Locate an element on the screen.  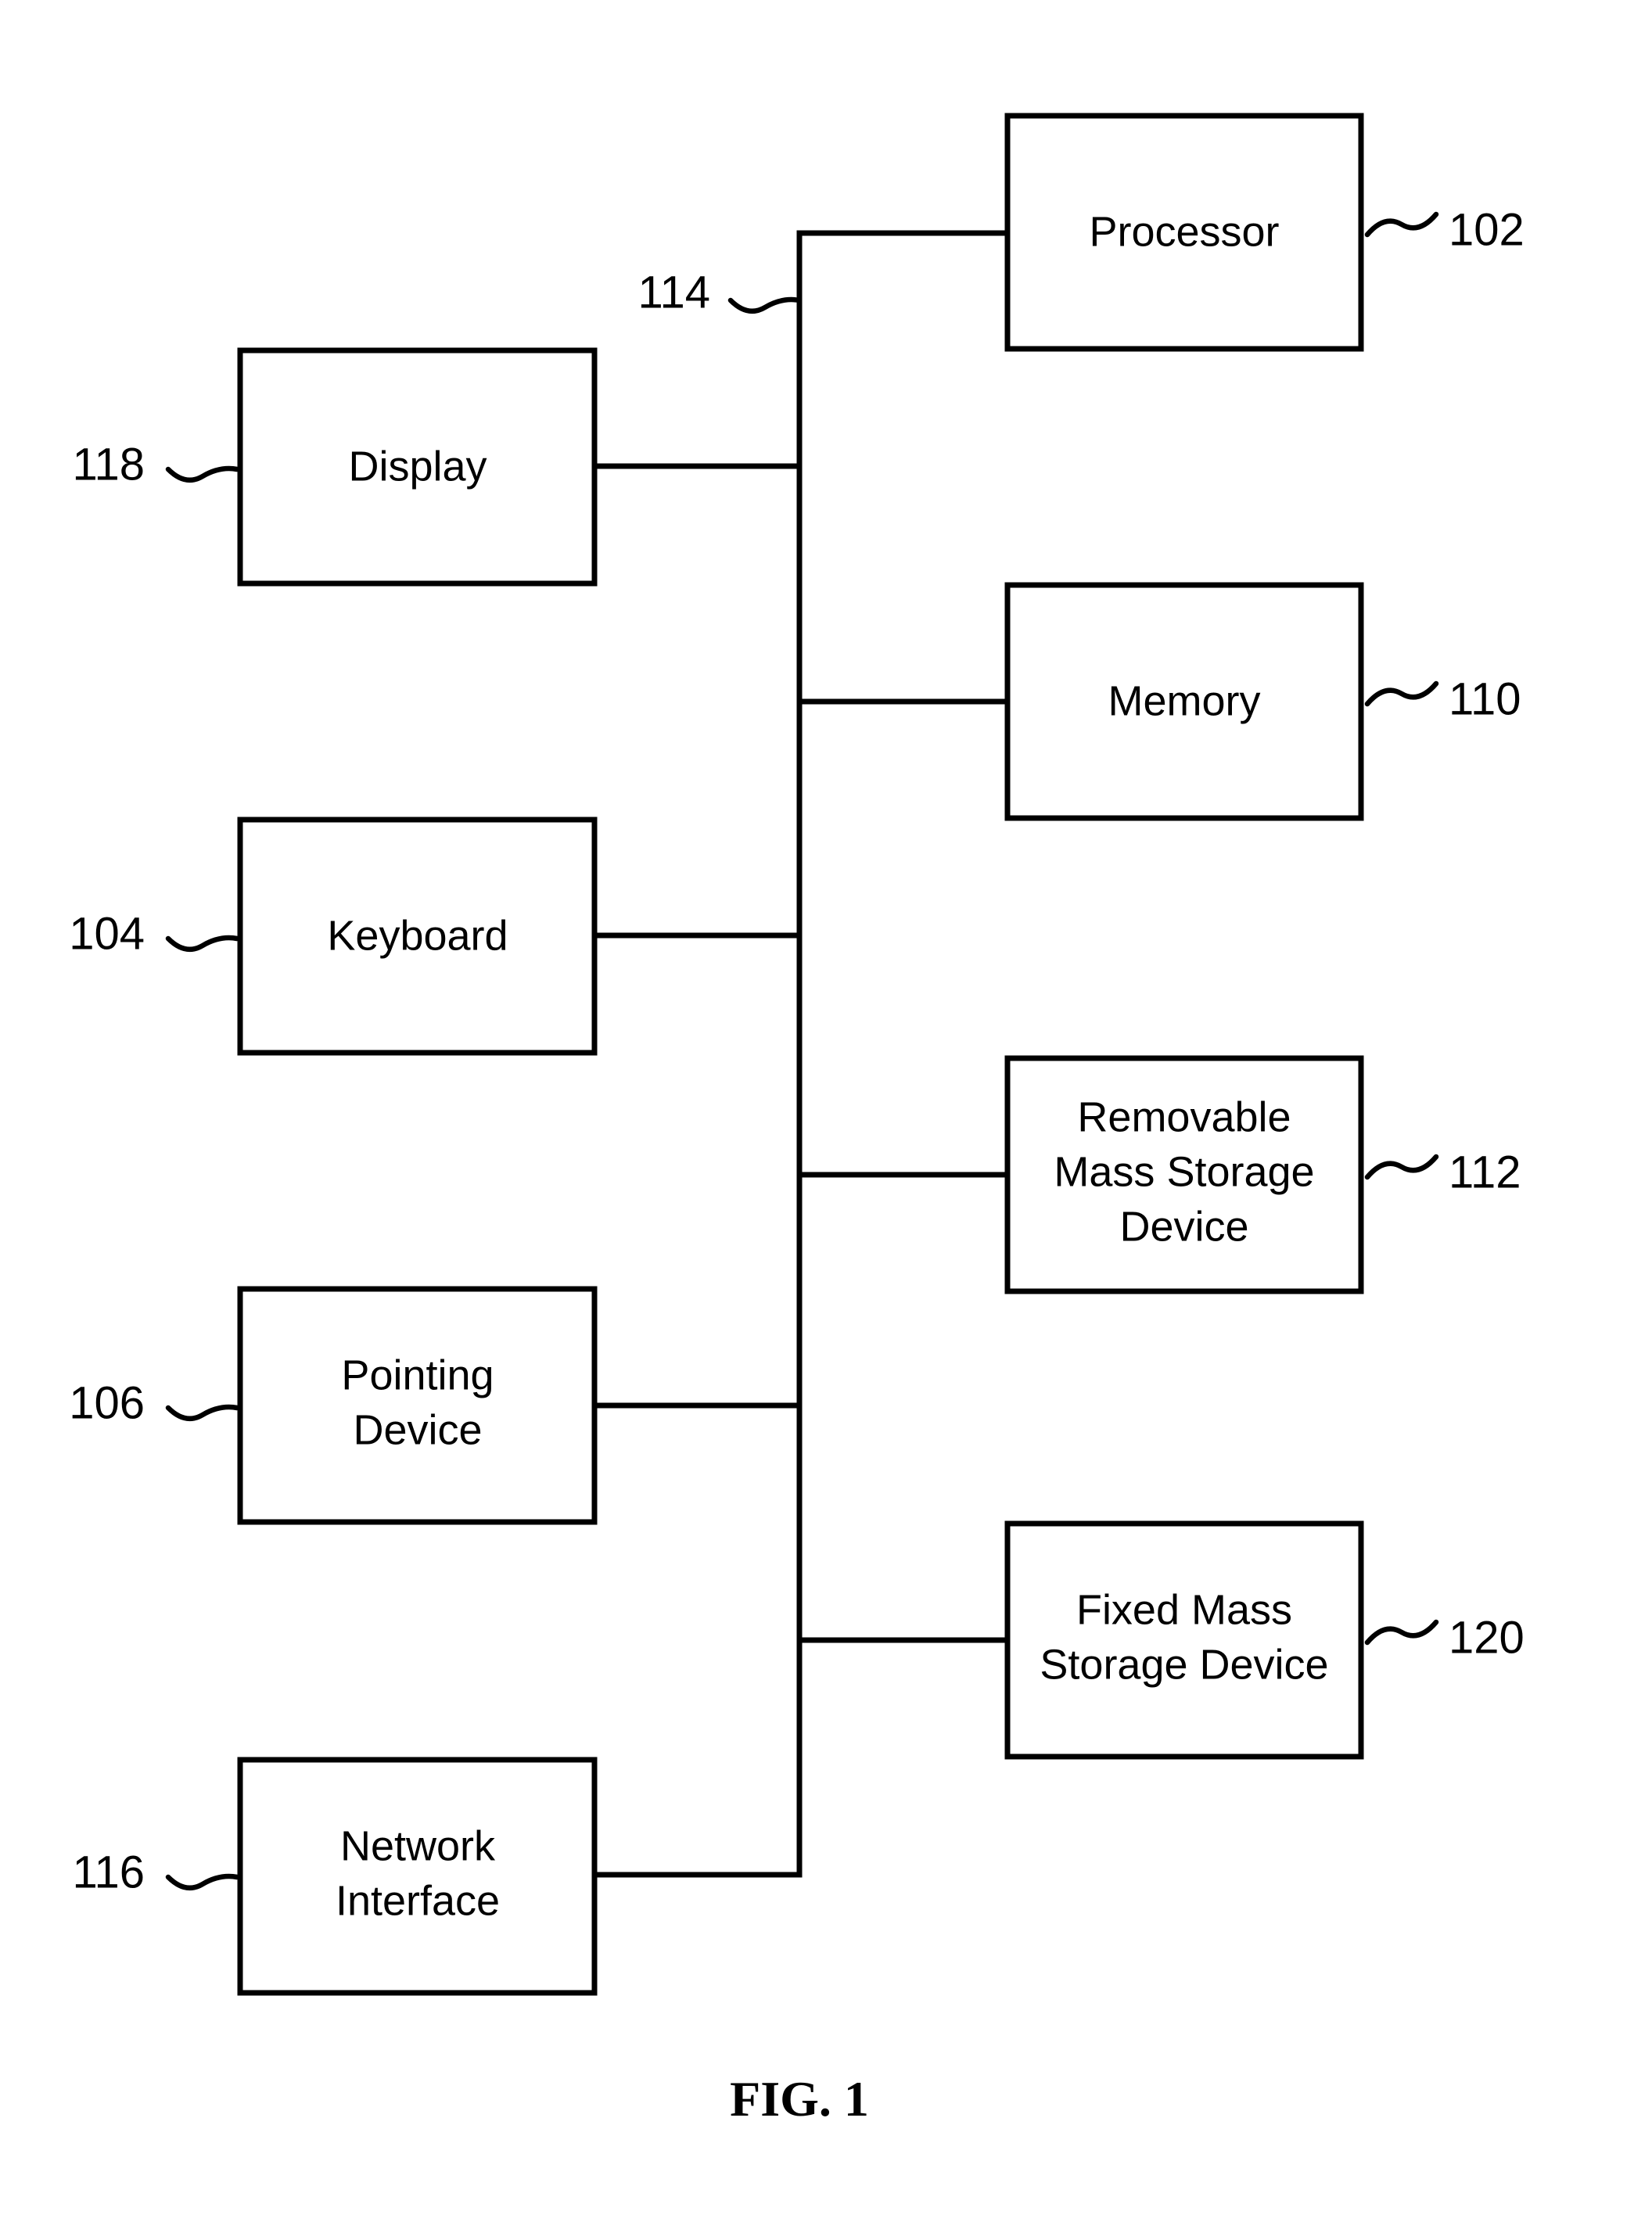
block-network-interface: Network Interface is located at coordinates (417, 1876).